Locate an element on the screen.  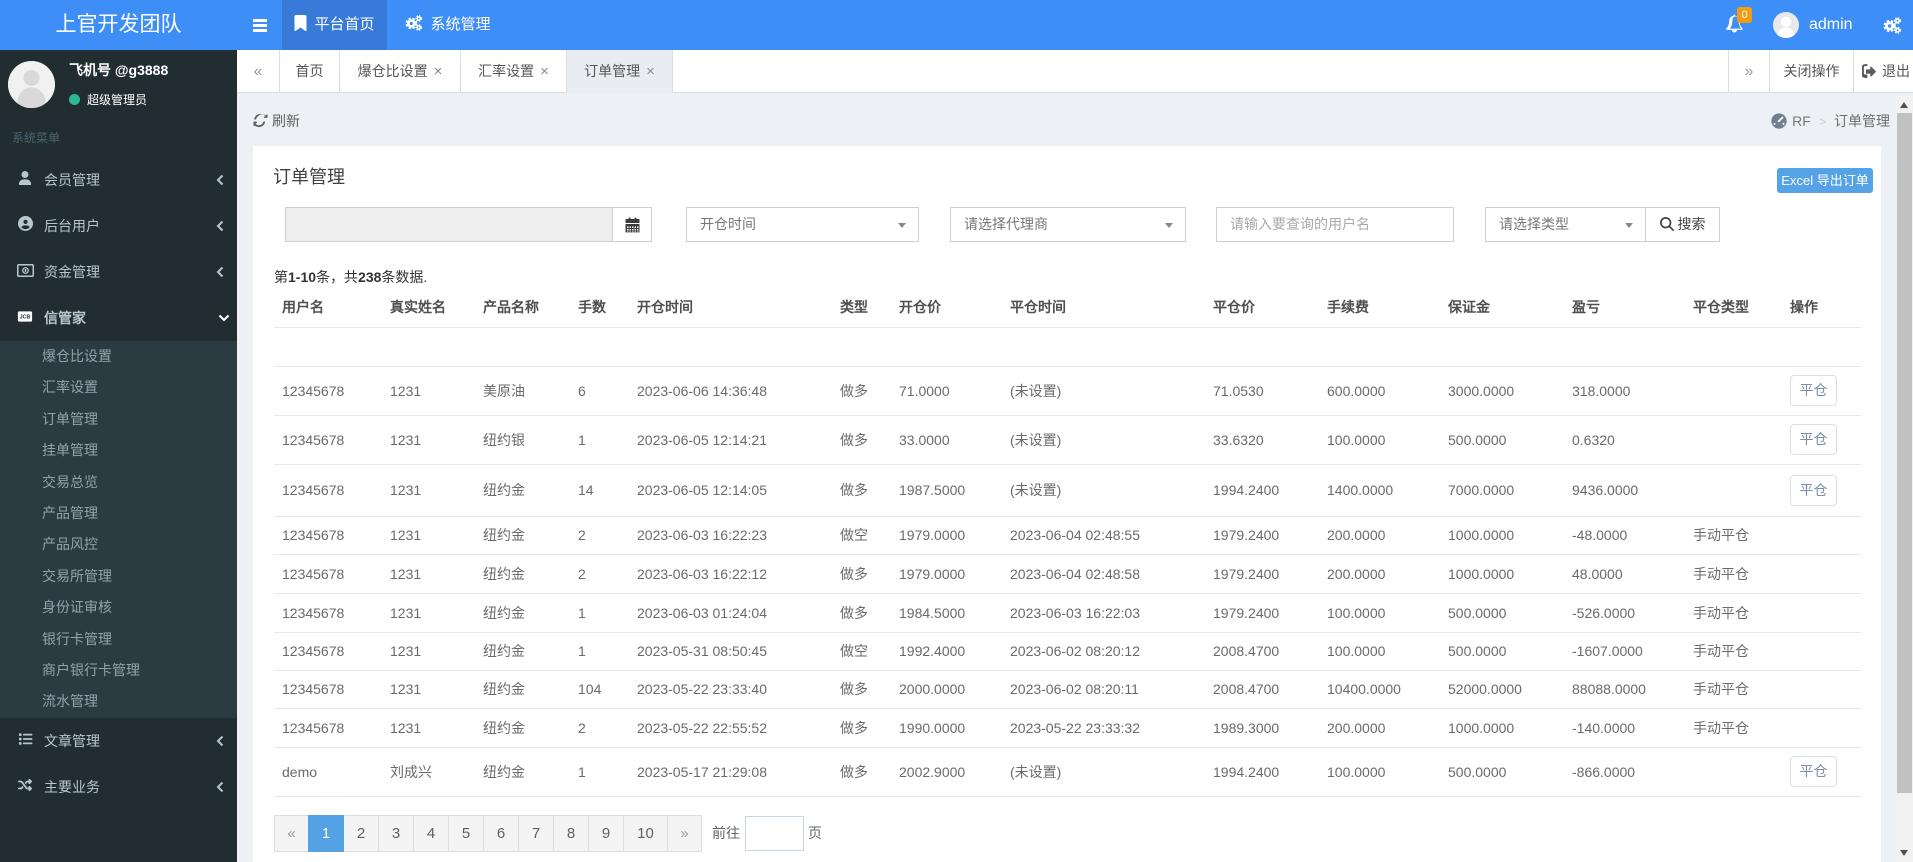
svg-text: JCB is located at coordinates (25, 317).